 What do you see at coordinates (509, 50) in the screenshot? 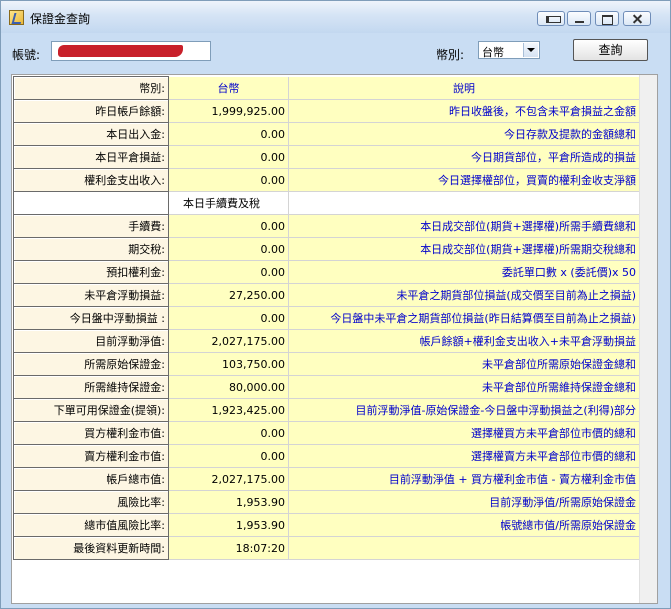
I see `currency-select: 台幣` at bounding box center [509, 50].